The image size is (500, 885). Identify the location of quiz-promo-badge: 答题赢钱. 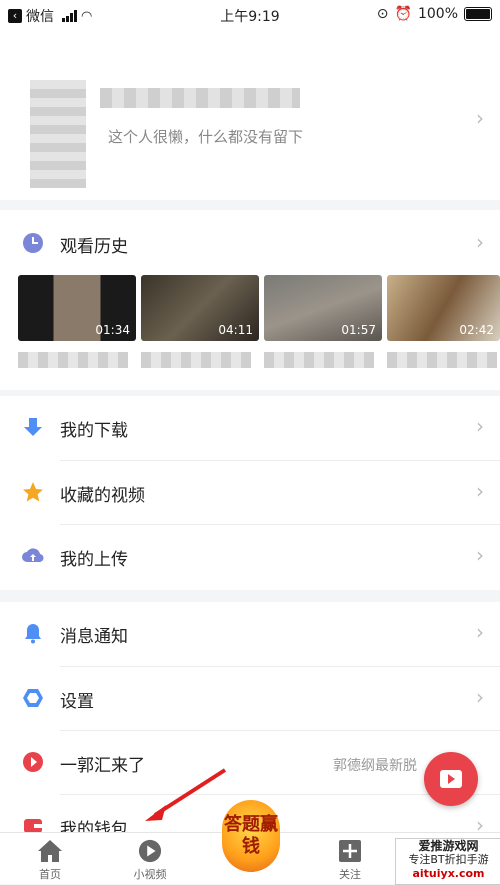
(251, 836).